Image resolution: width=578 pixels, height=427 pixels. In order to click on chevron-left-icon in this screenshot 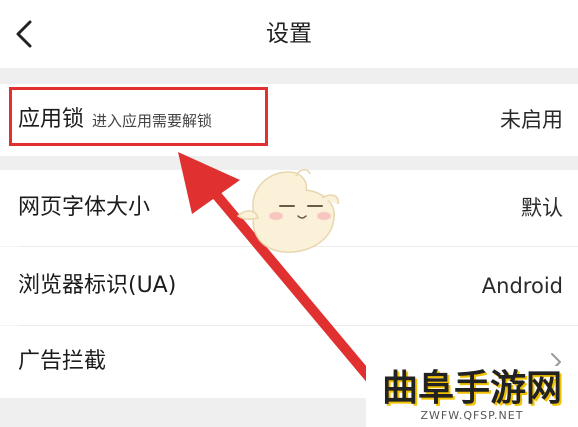, I will do `click(24, 34)`.